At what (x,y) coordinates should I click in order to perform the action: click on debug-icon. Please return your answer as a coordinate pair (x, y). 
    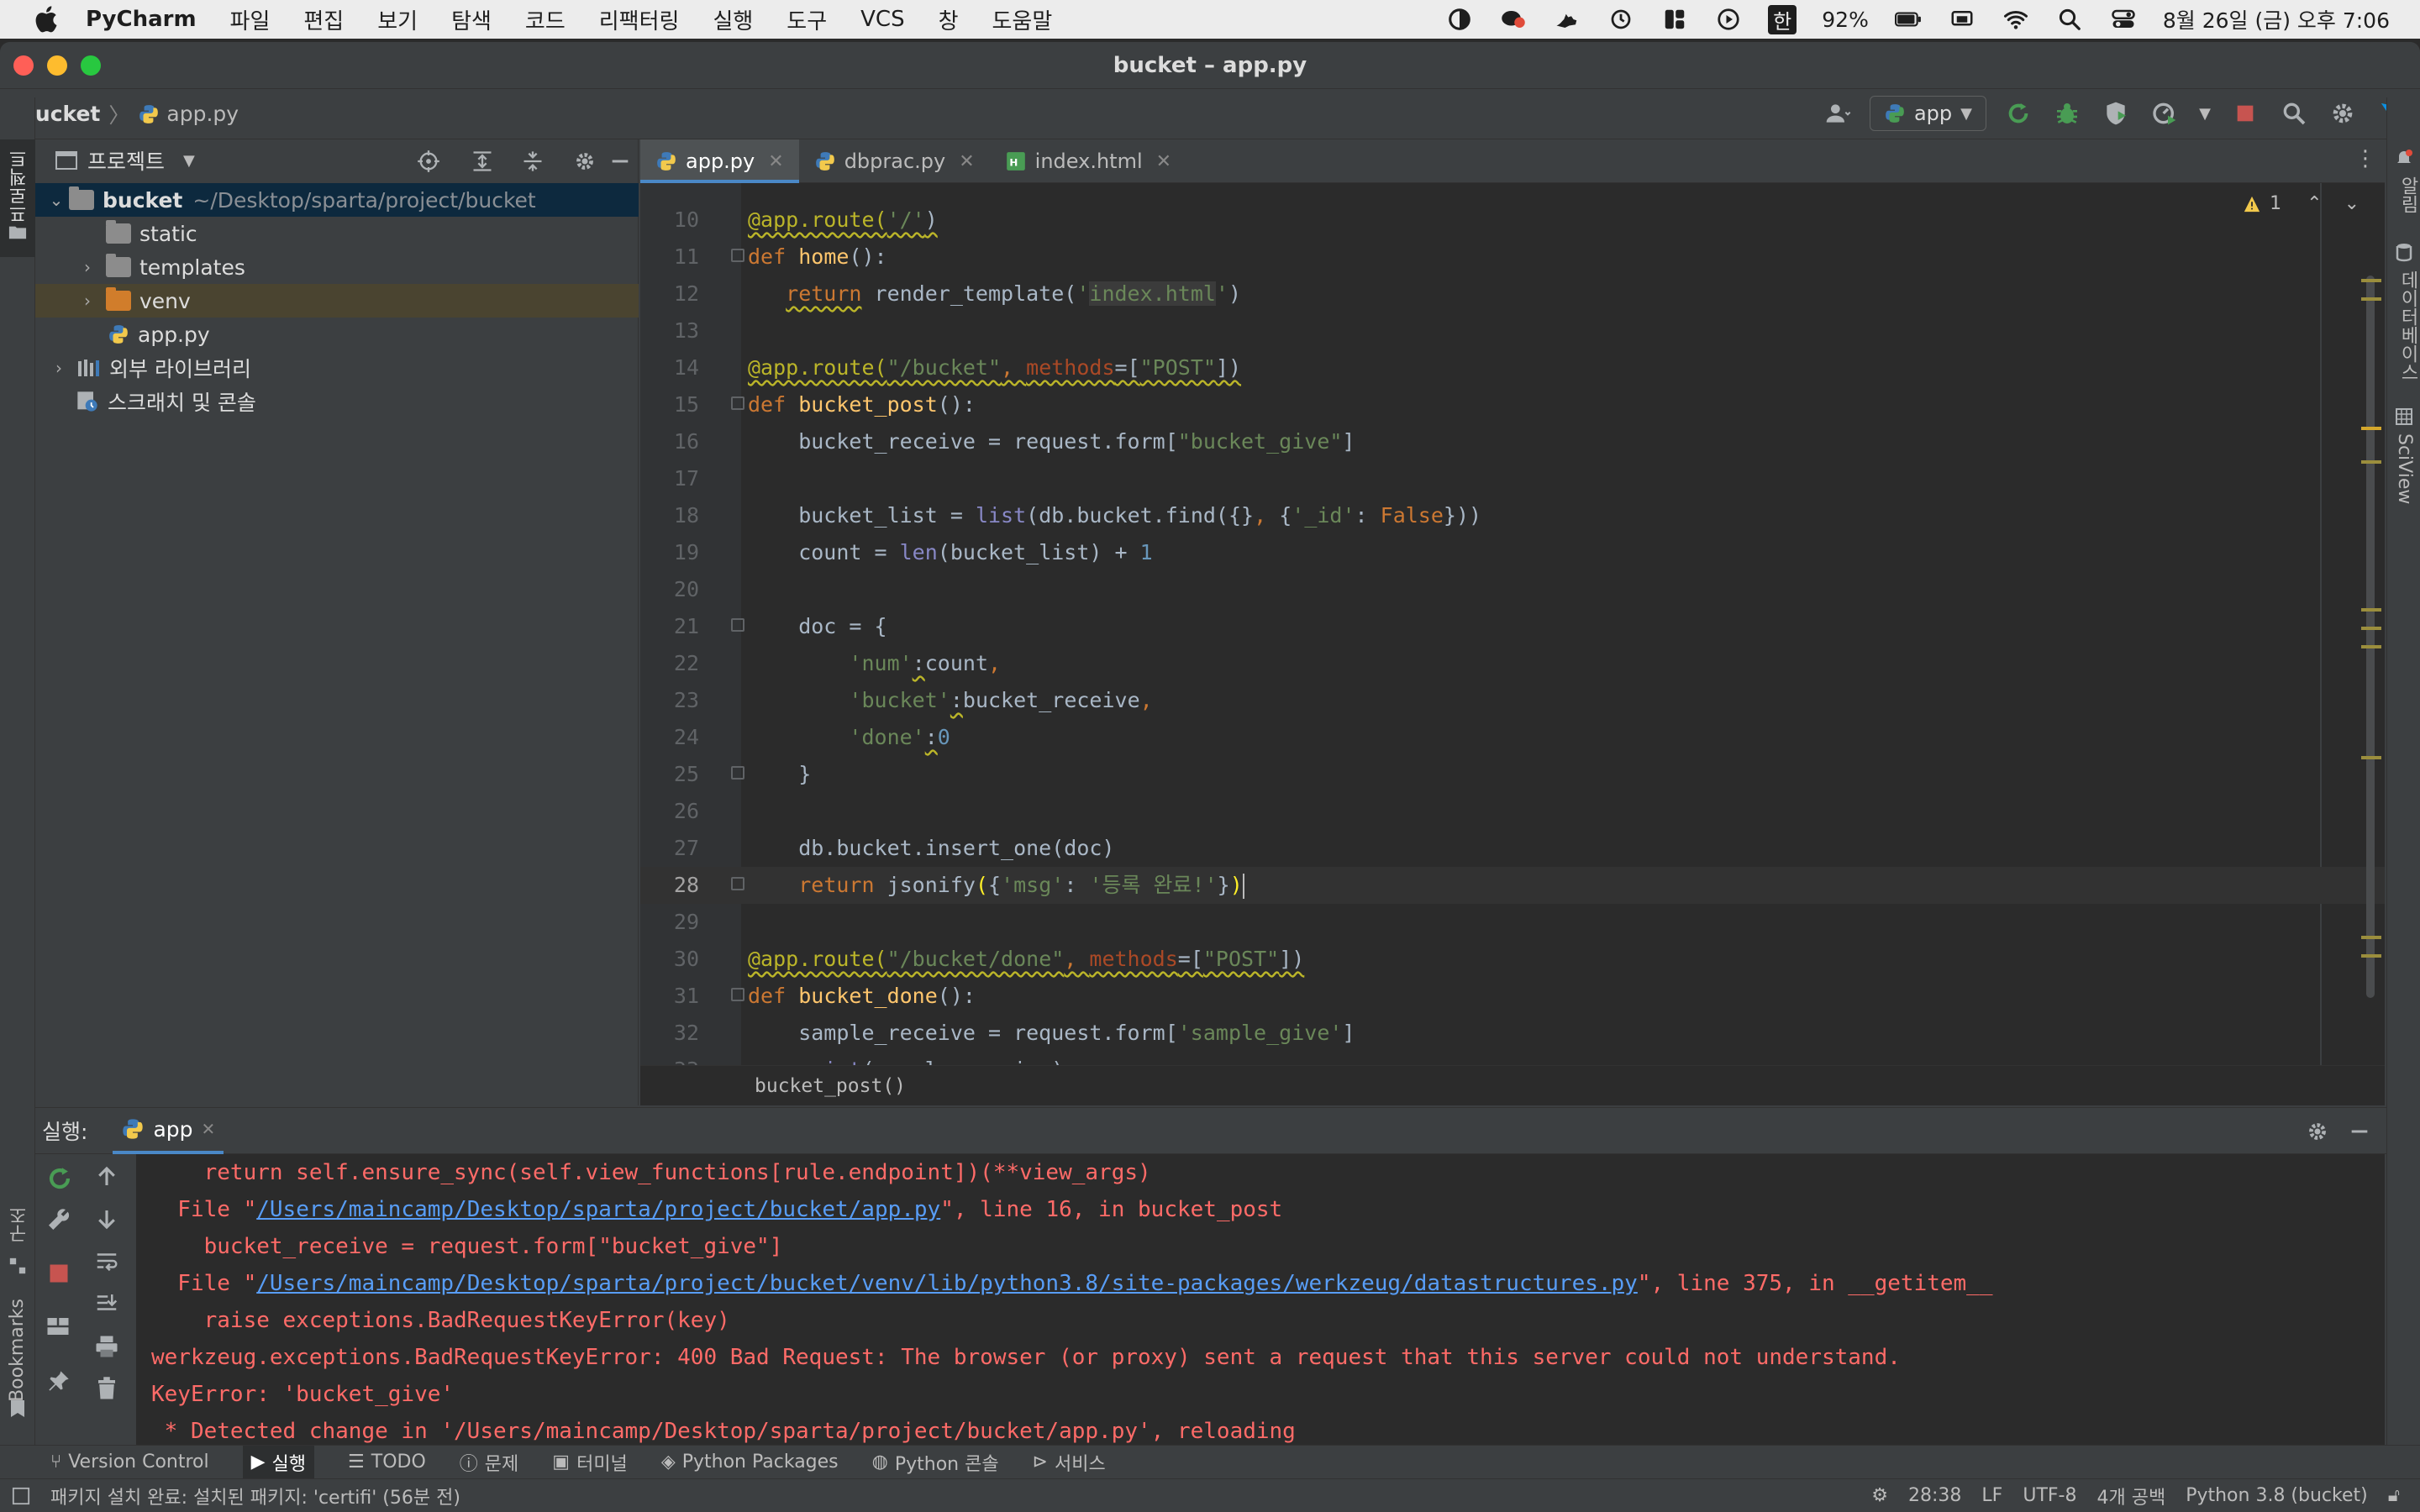
    Looking at the image, I should click on (2067, 113).